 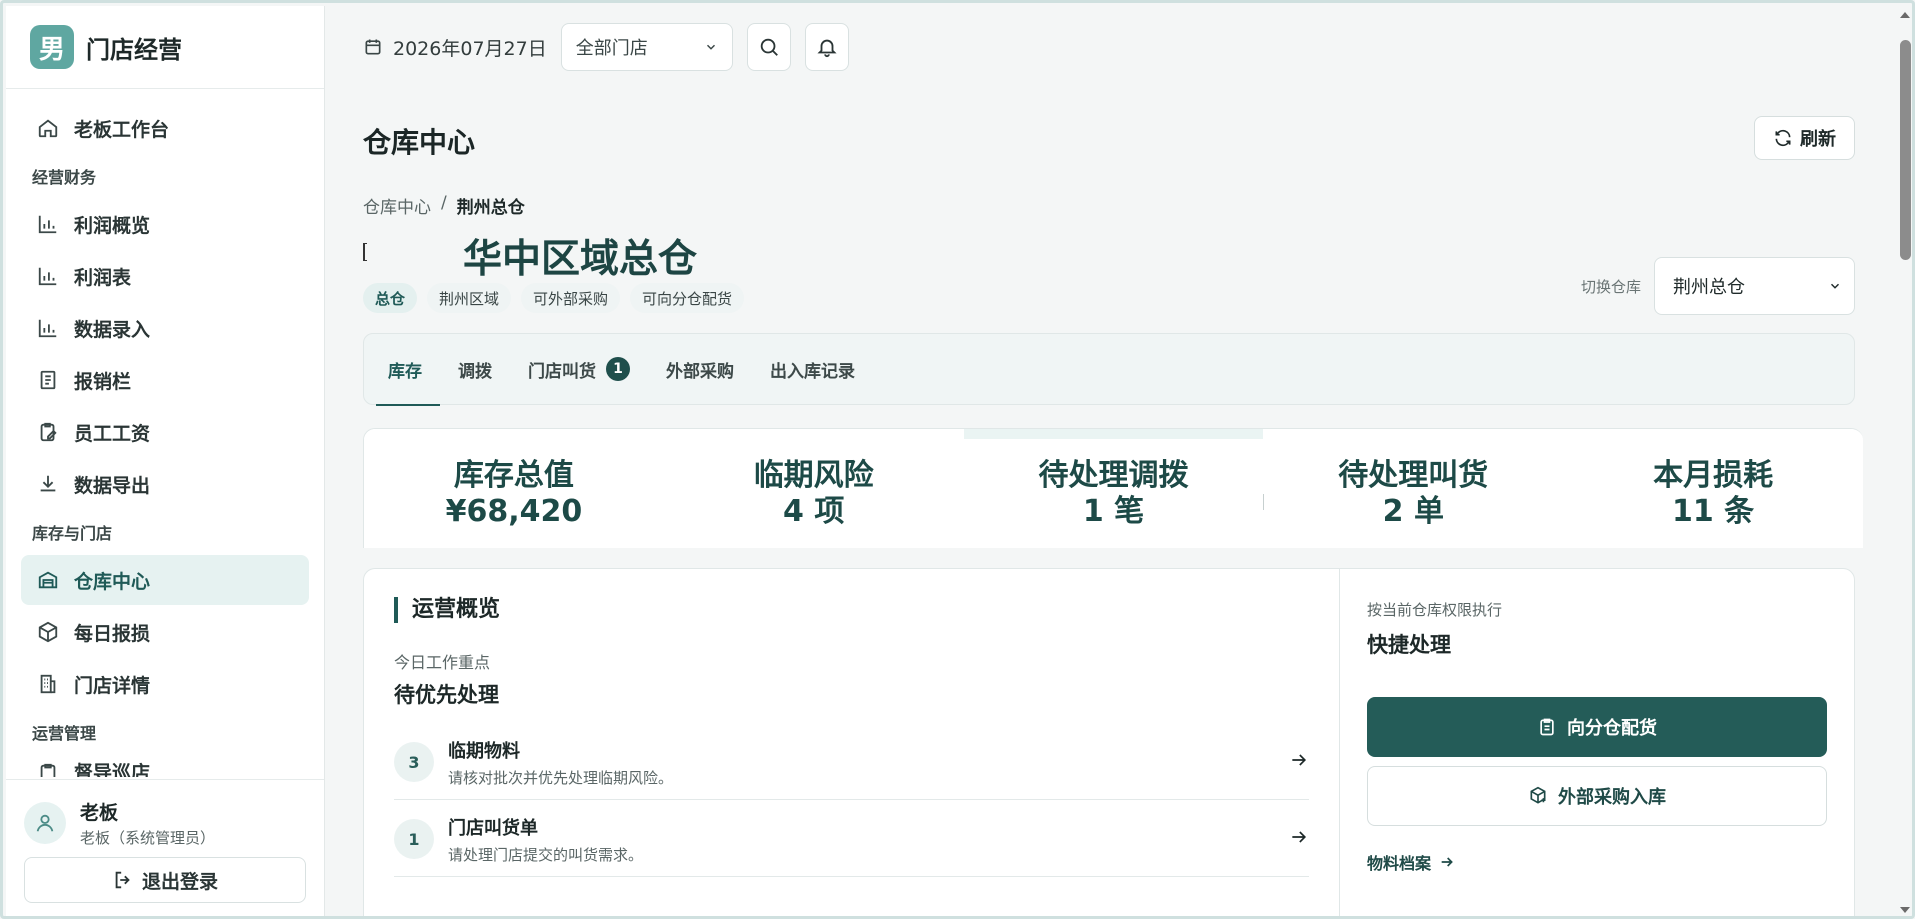 What do you see at coordinates (1264, 502) in the screenshot?
I see `kpi-divider` at bounding box center [1264, 502].